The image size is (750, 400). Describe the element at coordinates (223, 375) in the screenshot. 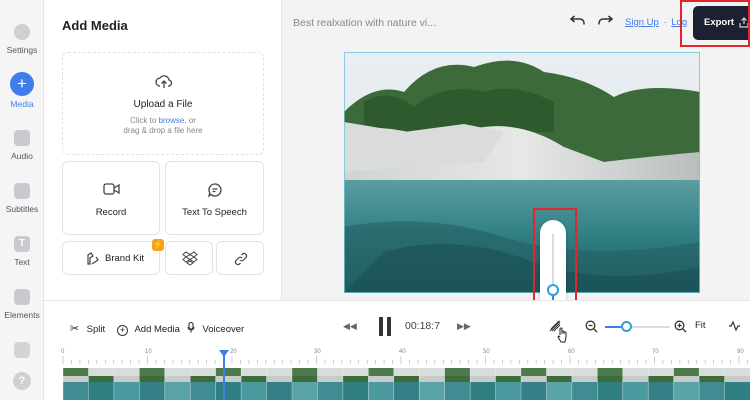

I see `playhead` at that location.